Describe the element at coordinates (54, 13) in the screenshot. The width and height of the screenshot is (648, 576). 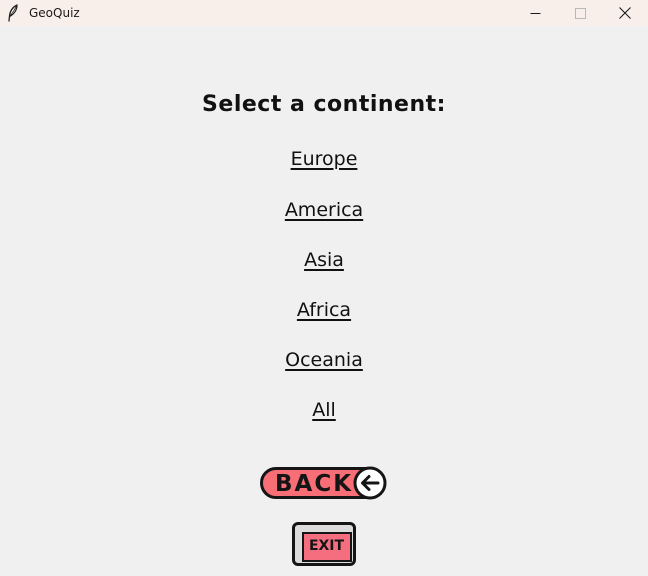
I see `window-title: GeoQuiz` at that location.